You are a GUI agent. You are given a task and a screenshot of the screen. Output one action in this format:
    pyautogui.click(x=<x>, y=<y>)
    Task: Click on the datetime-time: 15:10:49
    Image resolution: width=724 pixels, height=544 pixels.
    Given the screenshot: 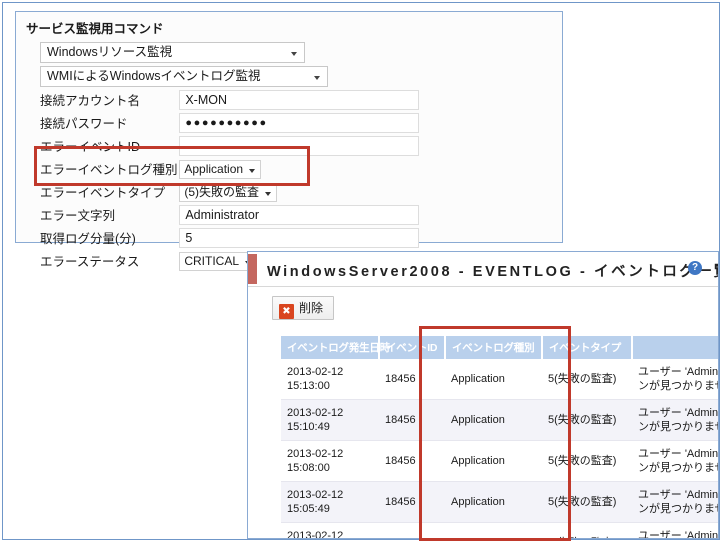 What is the action you would take?
    pyautogui.click(x=308, y=427)
    